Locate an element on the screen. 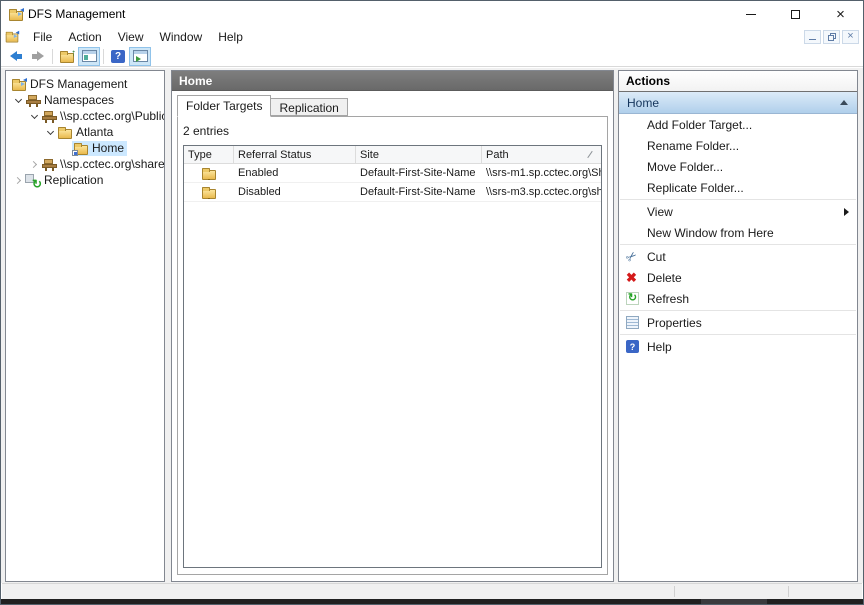 The width and height of the screenshot is (864, 605). show-action-pane-button is located at coordinates (140, 56).